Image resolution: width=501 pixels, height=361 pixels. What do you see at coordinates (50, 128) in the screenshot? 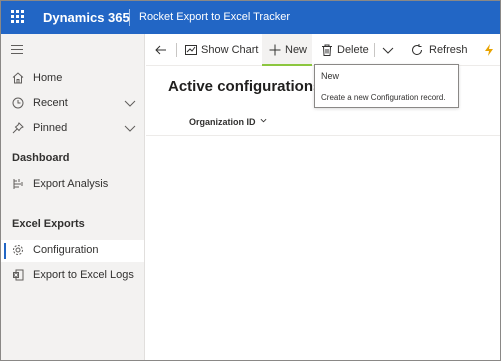
I see `sidebar-item-label: Pinned` at bounding box center [50, 128].